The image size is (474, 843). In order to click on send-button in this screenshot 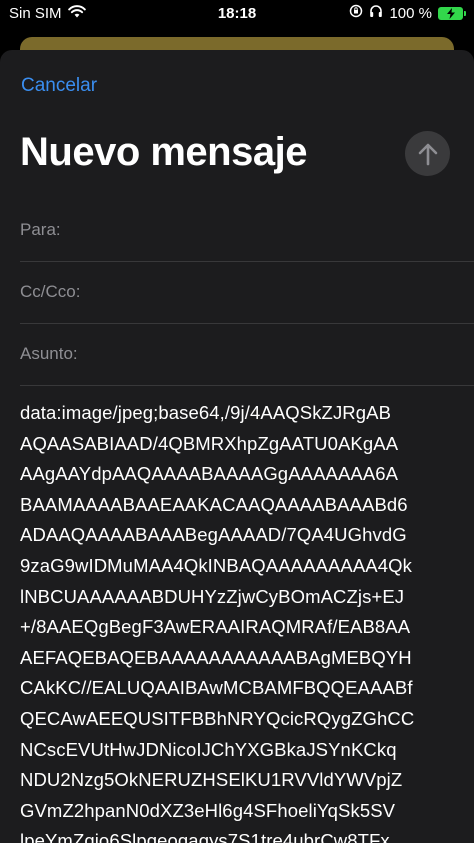, I will do `click(427, 153)`.